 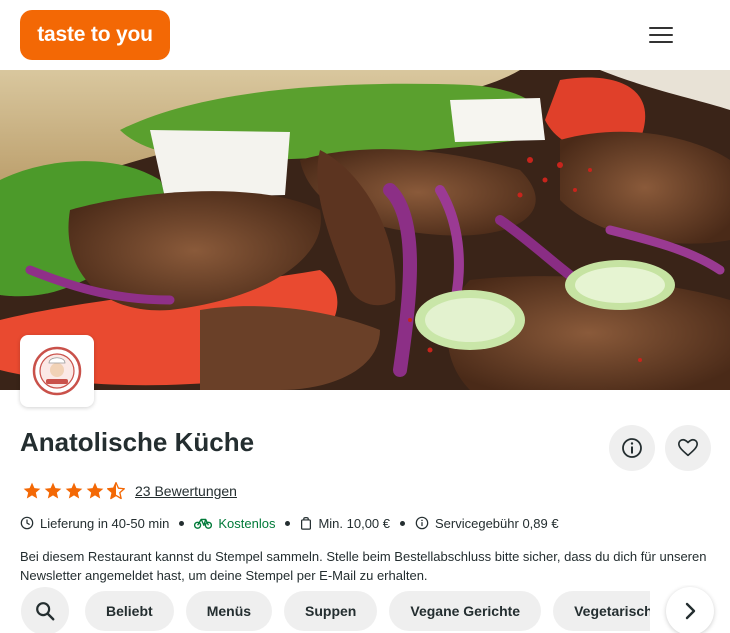 I want to click on restaurant-logo, so click(x=57, y=371).